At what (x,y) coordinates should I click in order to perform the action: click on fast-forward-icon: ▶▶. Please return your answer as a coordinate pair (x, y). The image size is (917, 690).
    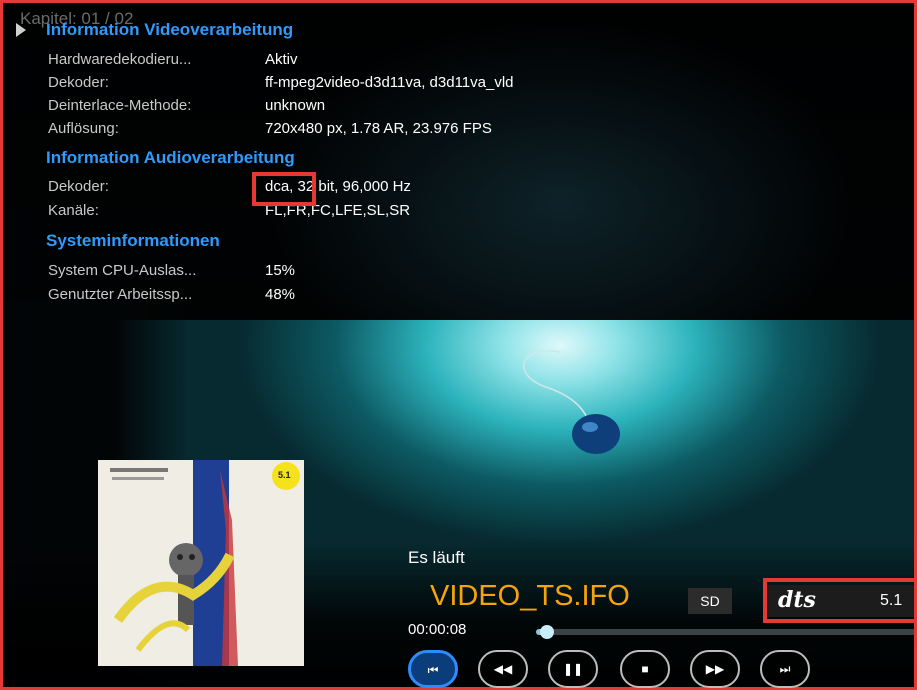
    Looking at the image, I should click on (715, 669).